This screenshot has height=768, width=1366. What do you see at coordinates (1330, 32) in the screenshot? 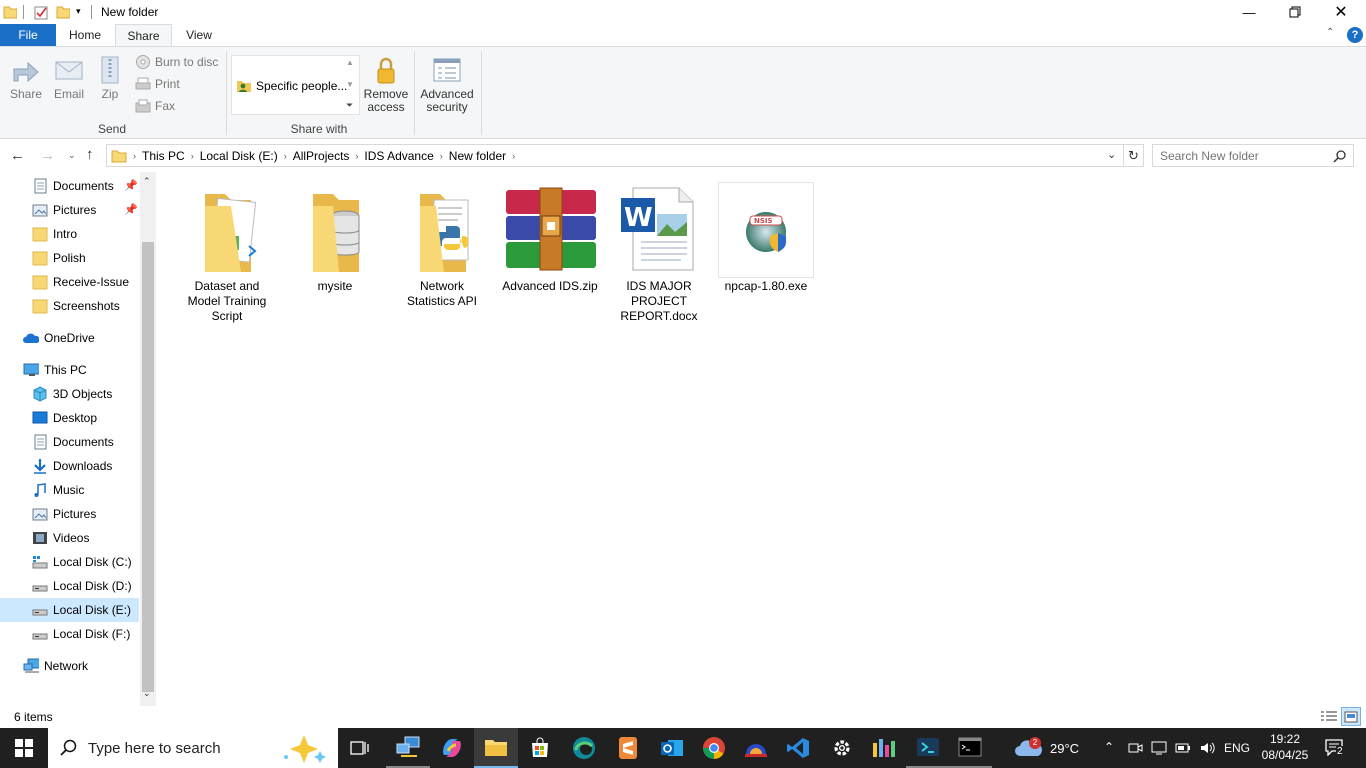
I see `minimize-ribbon-chevron-icon: ⌃` at bounding box center [1330, 32].